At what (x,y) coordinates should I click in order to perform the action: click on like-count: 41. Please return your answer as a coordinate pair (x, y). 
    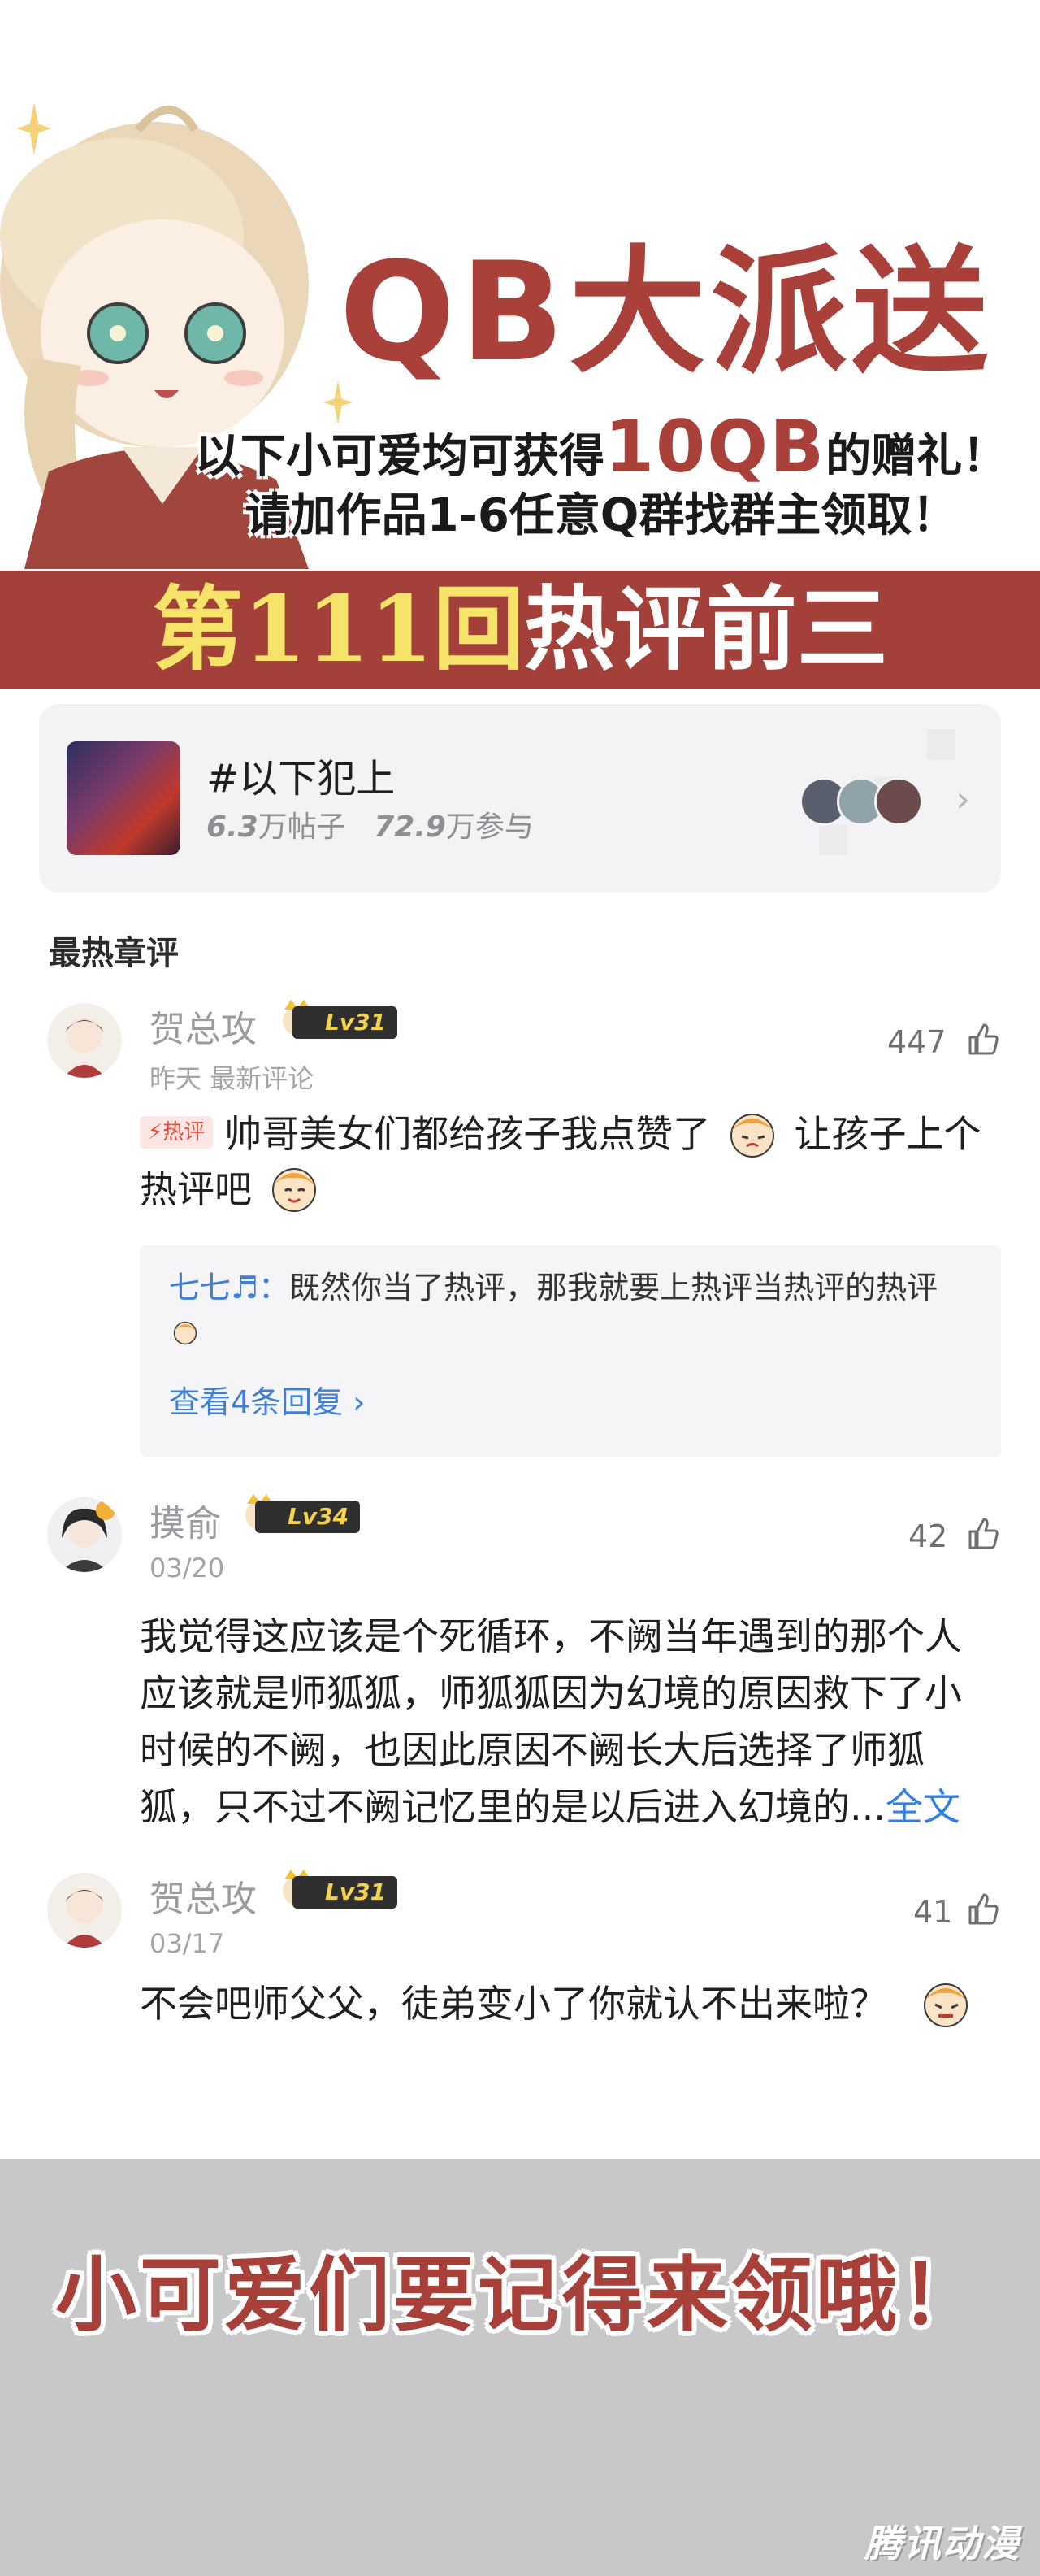
    Looking at the image, I should click on (933, 1912).